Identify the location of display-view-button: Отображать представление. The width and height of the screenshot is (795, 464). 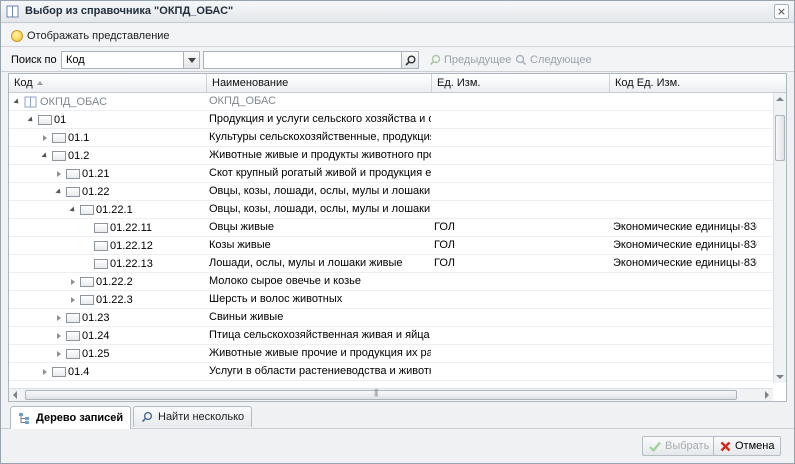
(90, 36).